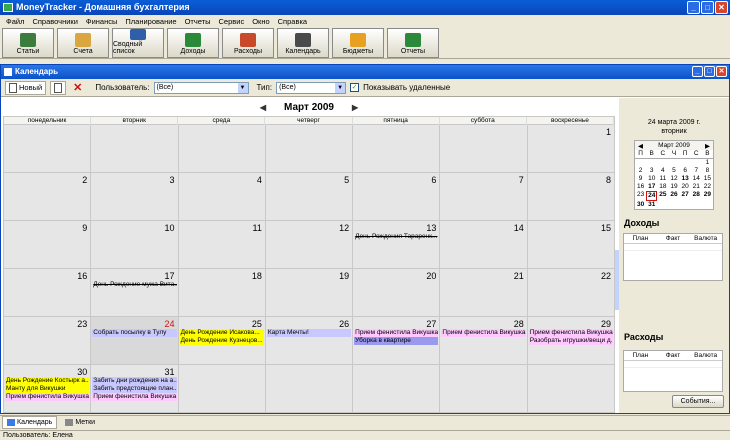 The width and height of the screenshot is (730, 440). What do you see at coordinates (696, 171) in the screenshot?
I see `mini-day: 7` at bounding box center [696, 171].